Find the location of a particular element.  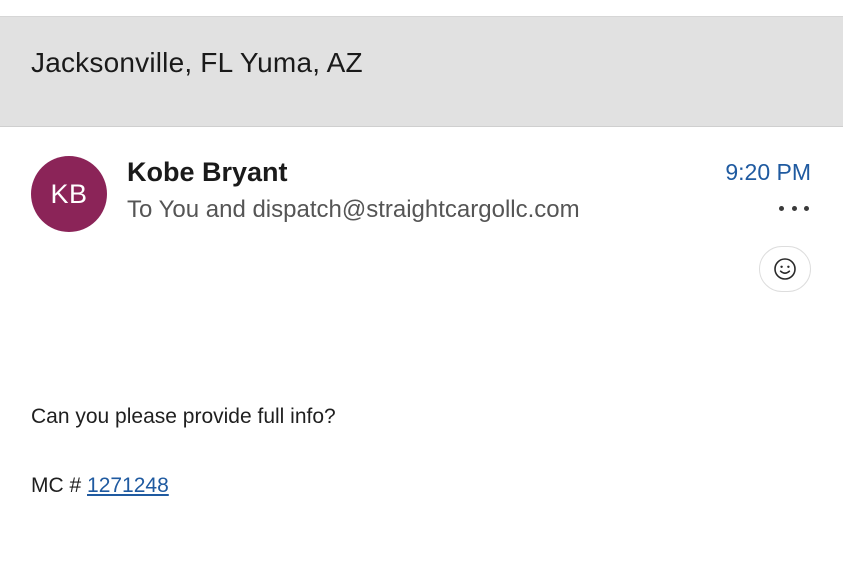

mc-number-line: MC # 1271248 is located at coordinates (100, 486).